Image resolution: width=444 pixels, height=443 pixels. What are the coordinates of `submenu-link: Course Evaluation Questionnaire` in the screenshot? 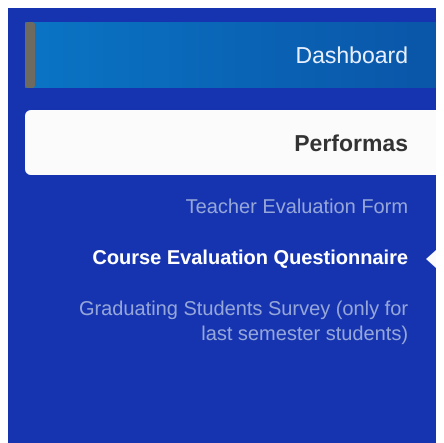 It's located at (222, 258).